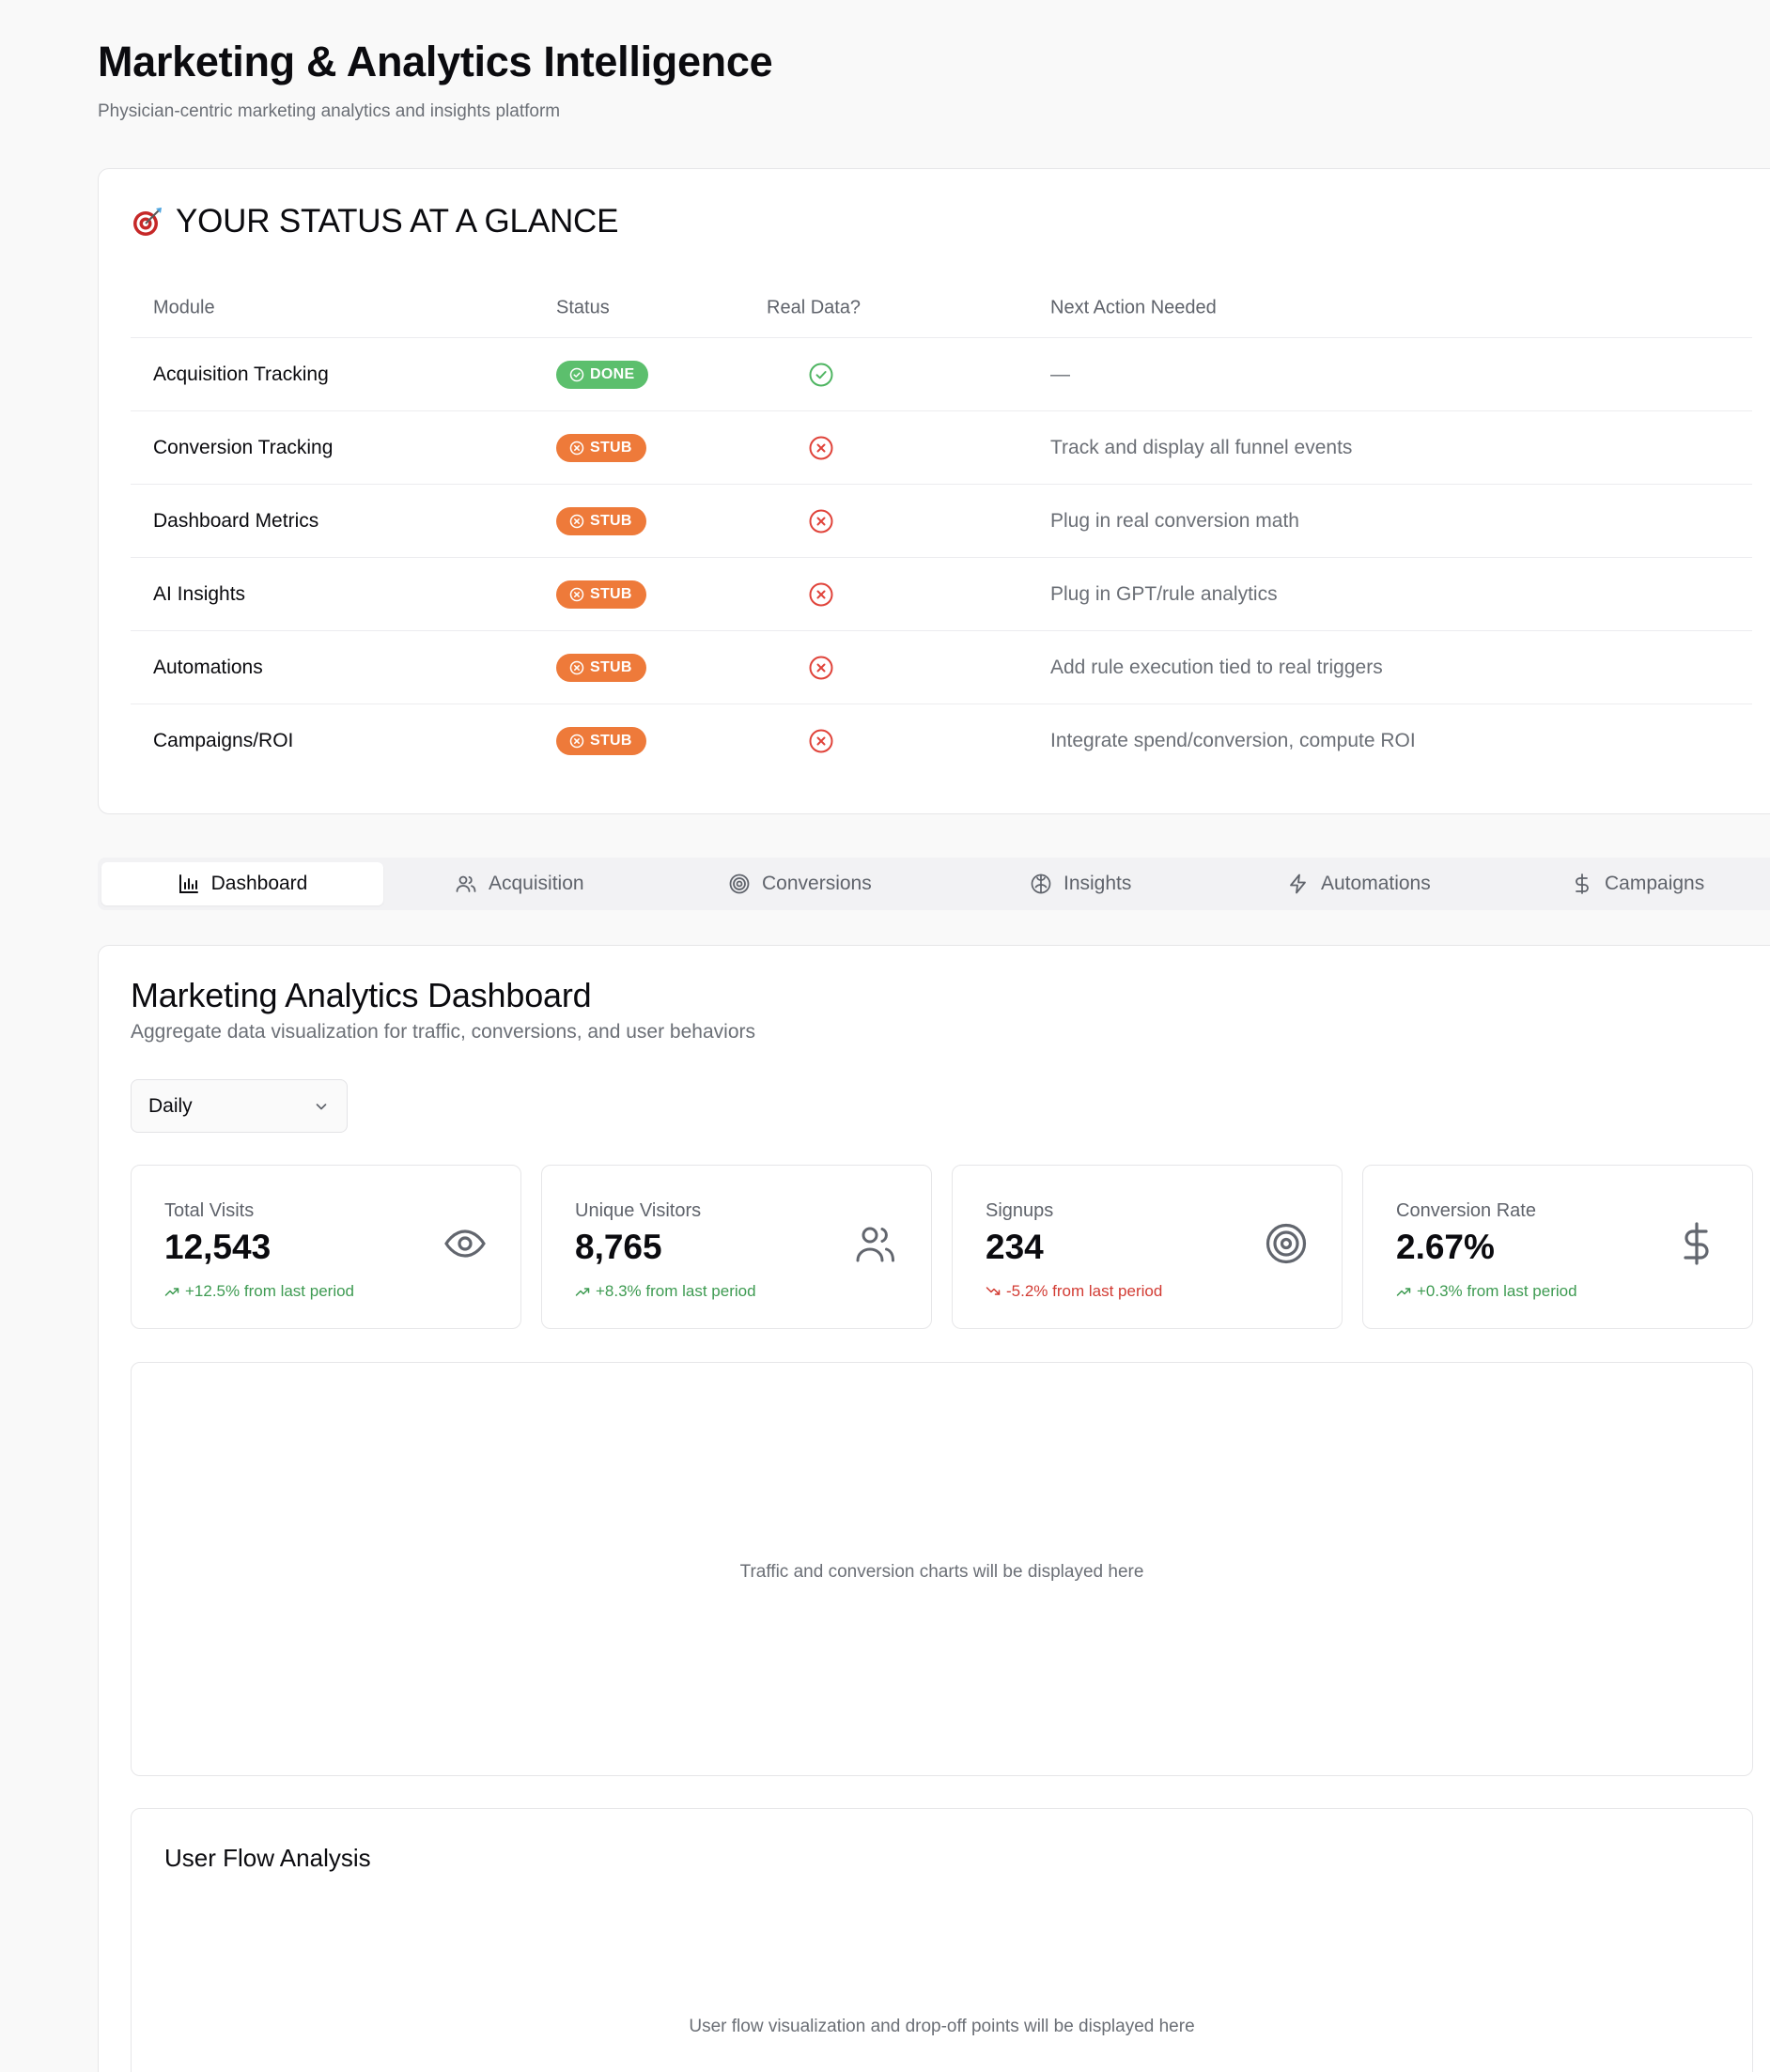 The width and height of the screenshot is (1770, 2072). What do you see at coordinates (210, 1210) in the screenshot?
I see `metric-label: Total Visits` at bounding box center [210, 1210].